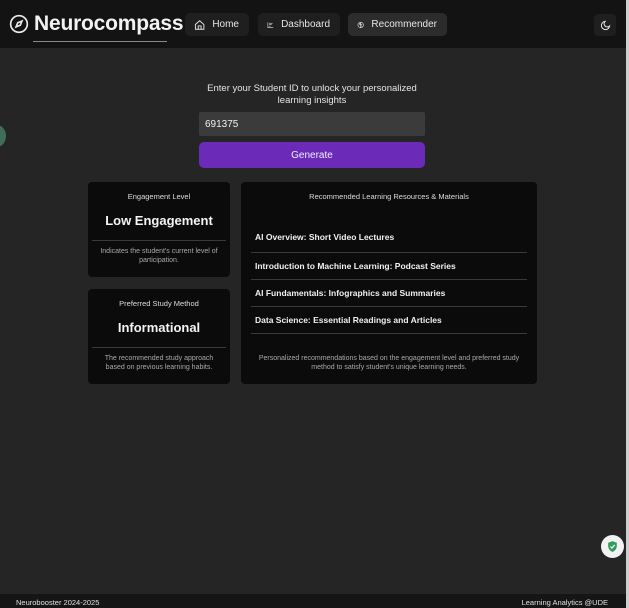  I want to click on engagement-label: Engagement Level, so click(159, 196).